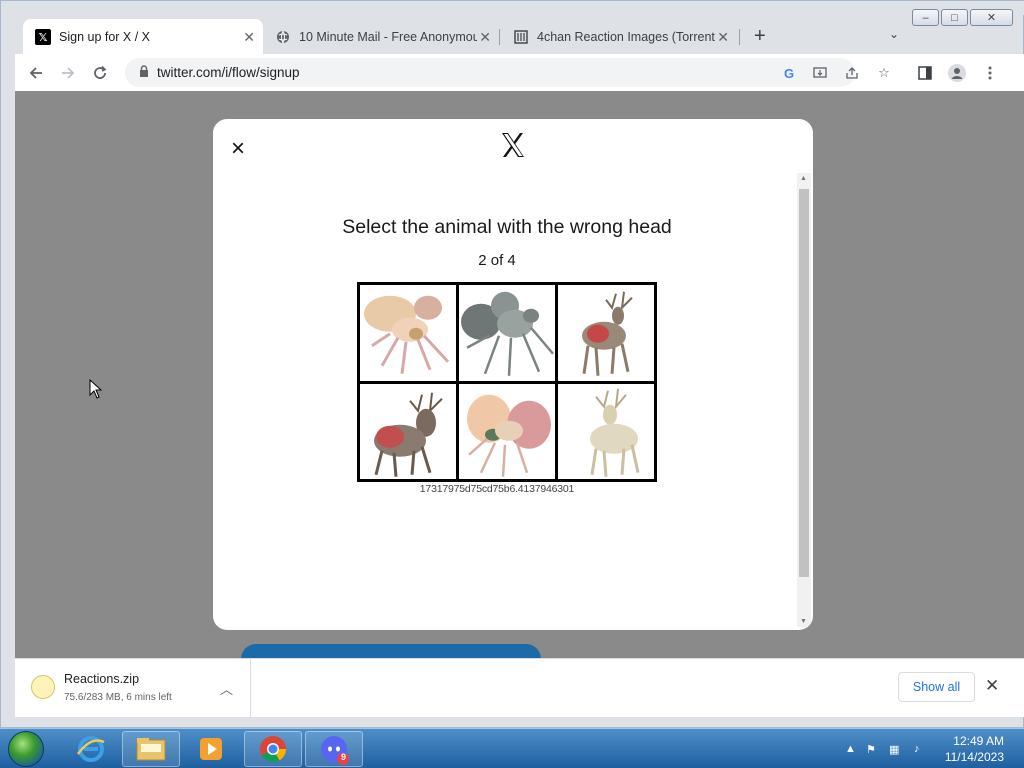  Describe the element at coordinates (871, 749) in the screenshot. I see `action-center-icon: ⚑` at that location.